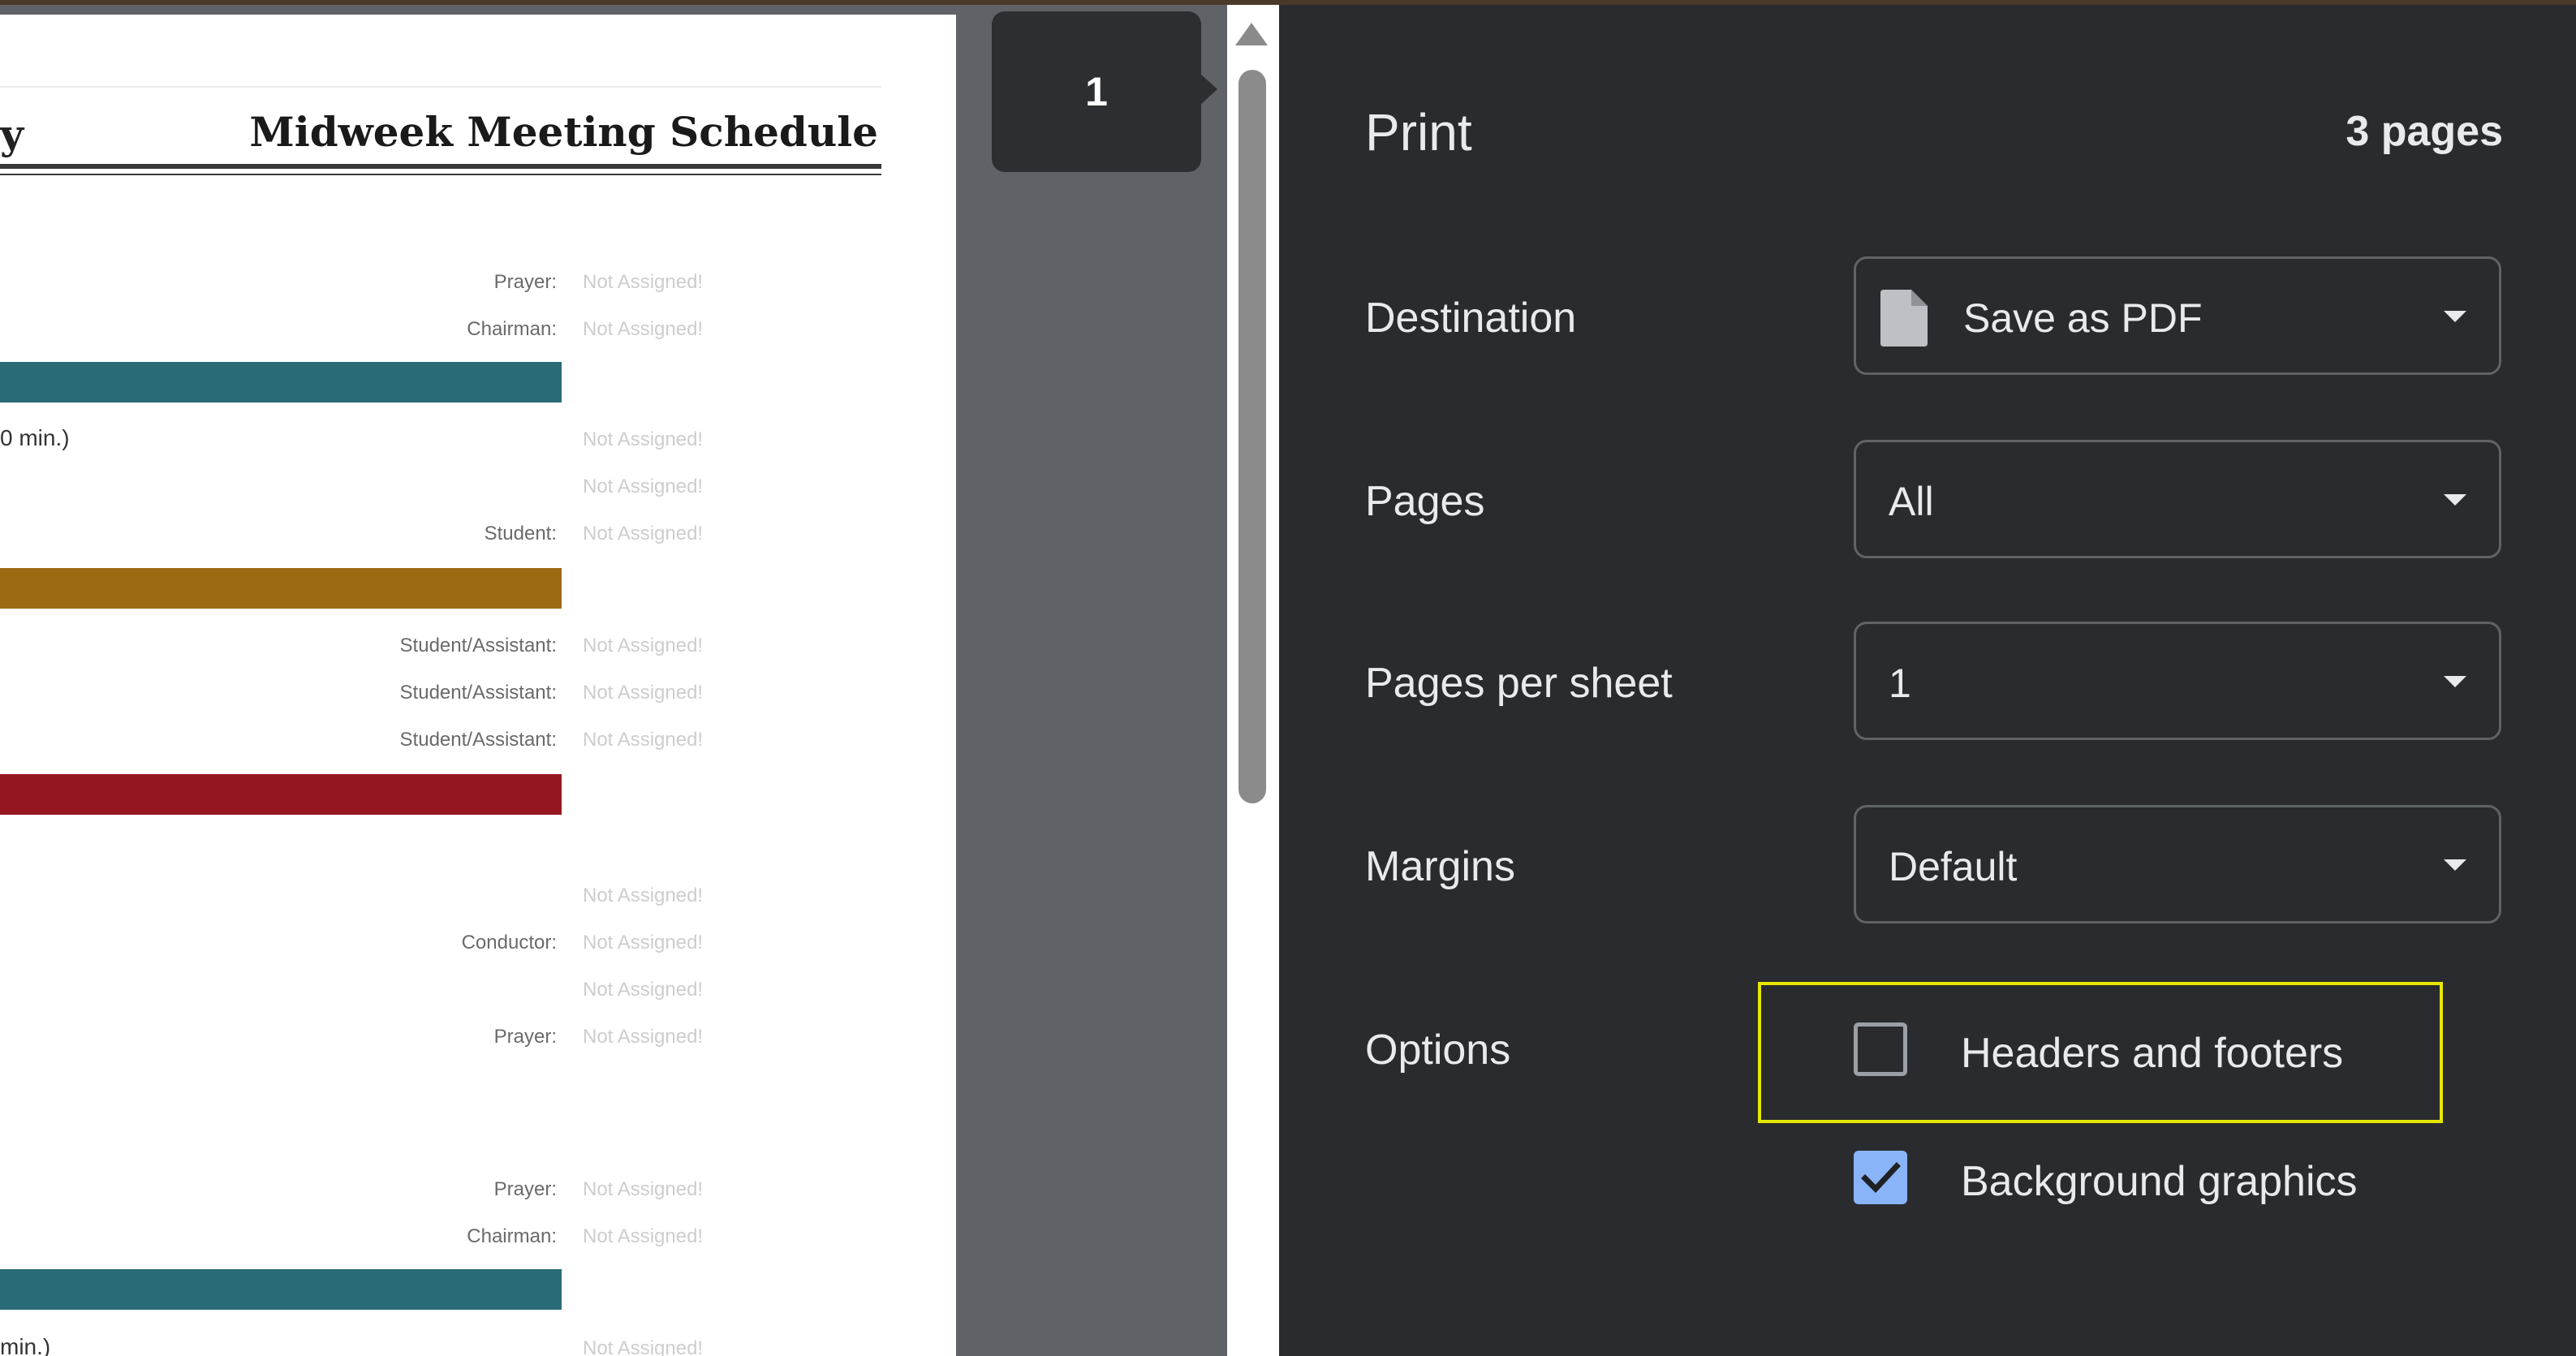  I want to click on heading-rule-thick, so click(440, 166).